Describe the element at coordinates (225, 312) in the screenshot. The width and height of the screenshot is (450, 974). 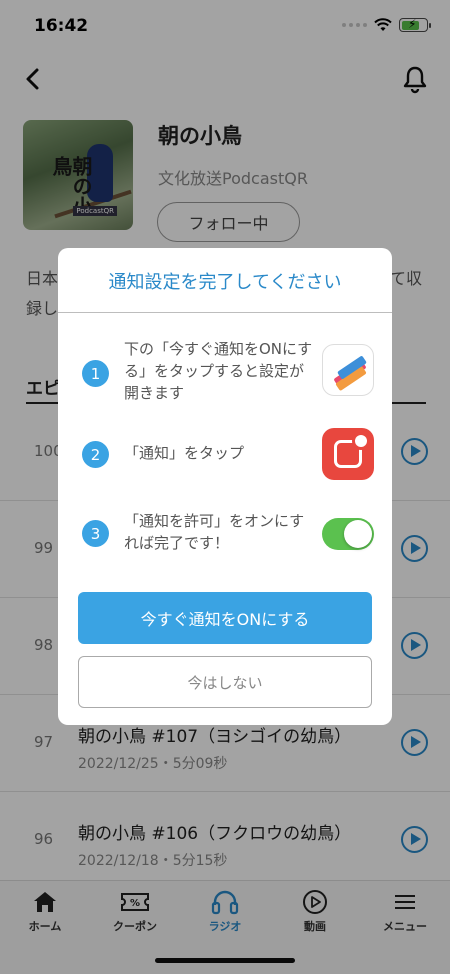
I see `dialog-divider` at that location.